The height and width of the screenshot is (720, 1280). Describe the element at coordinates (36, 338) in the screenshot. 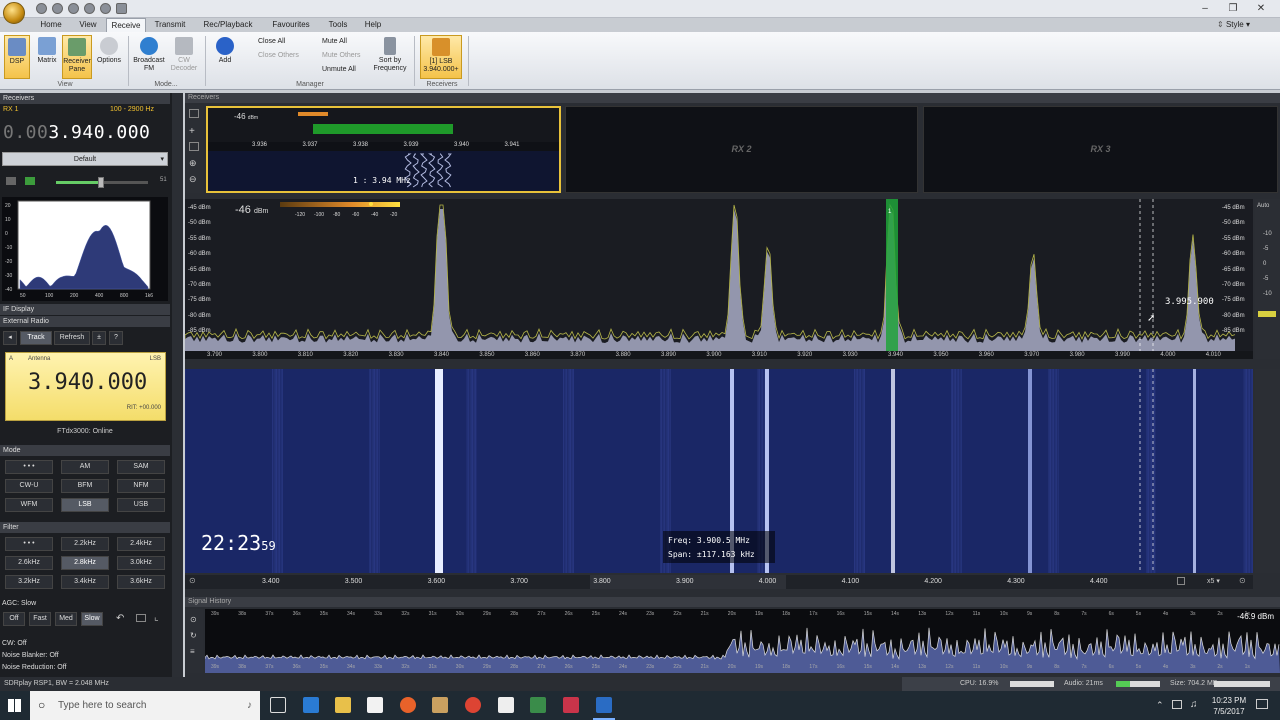

I see `track-button: Track` at that location.